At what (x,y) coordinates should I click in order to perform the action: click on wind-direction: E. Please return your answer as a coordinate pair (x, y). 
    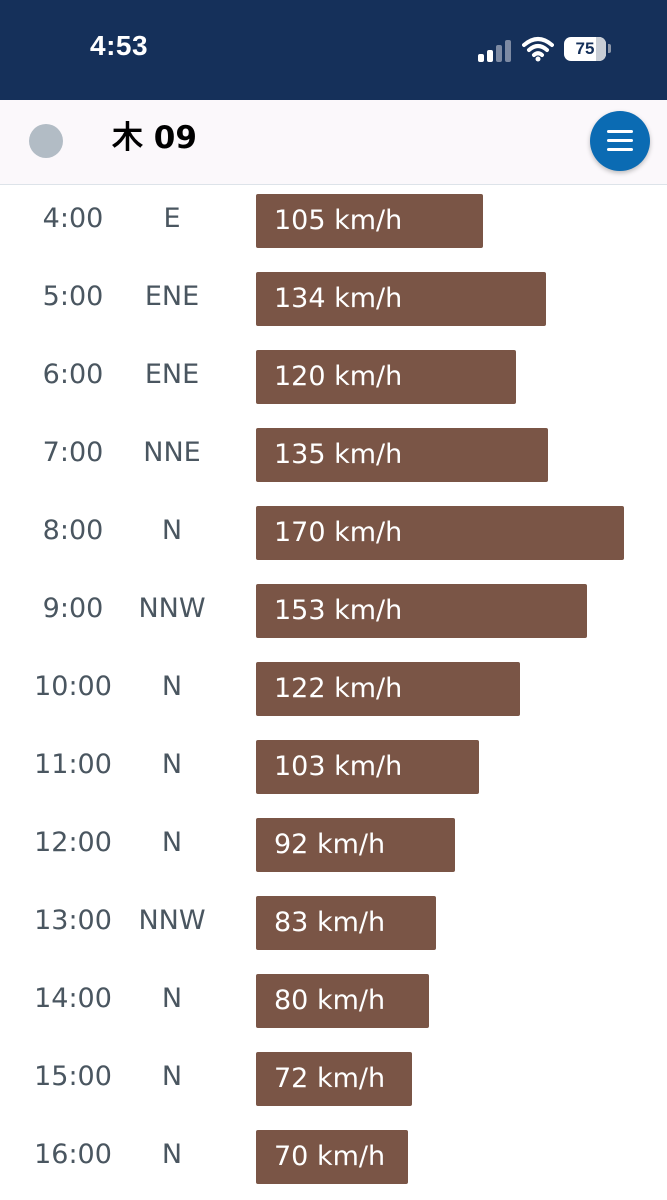
    Looking at the image, I should click on (172, 218).